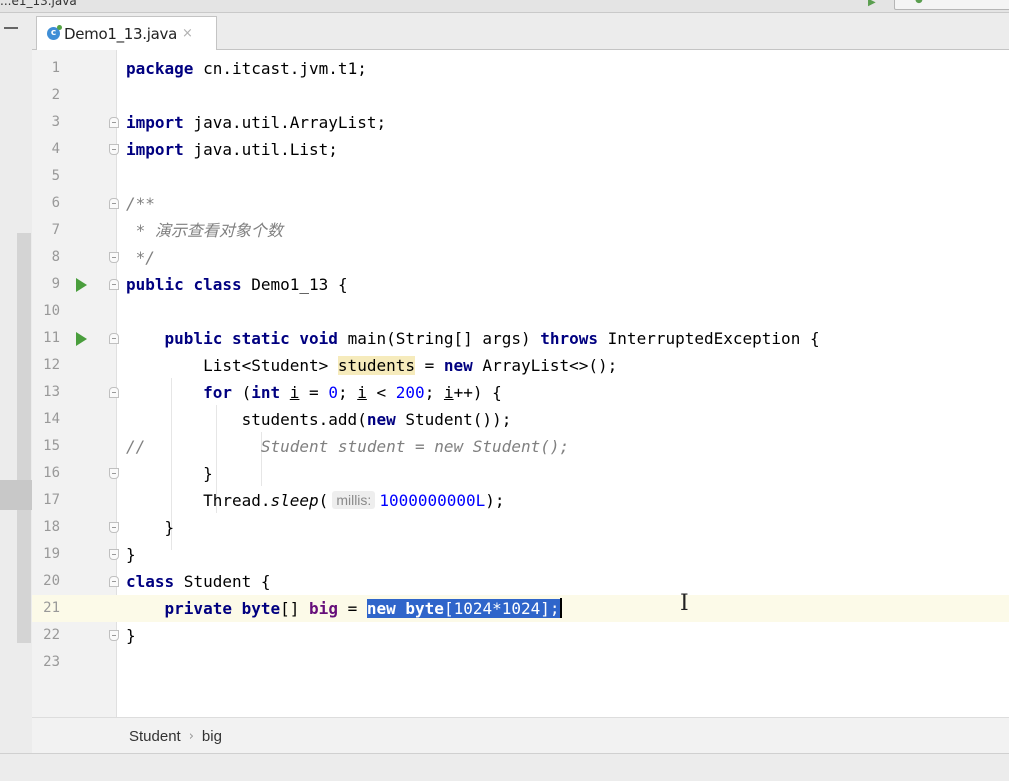 This screenshot has width=1009, height=781. What do you see at coordinates (140, 203) in the screenshot?
I see `code-text: /**` at bounding box center [140, 203].